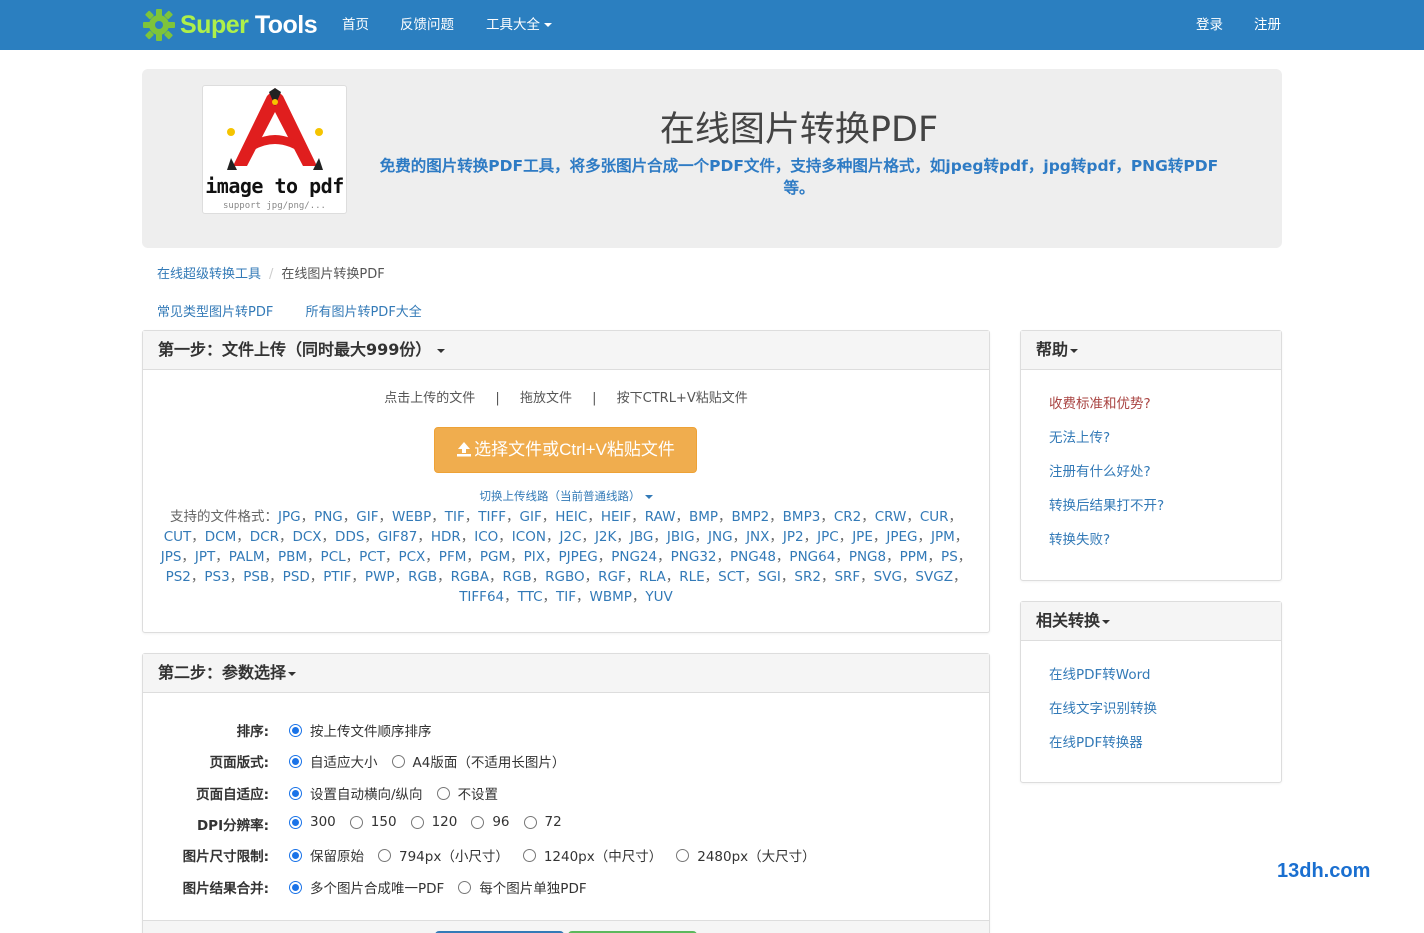 This screenshot has height=933, width=1424. Describe the element at coordinates (566, 793) in the screenshot. I see `param-row: 页面自适应: 设置自动横向/纵向 不设置` at that location.